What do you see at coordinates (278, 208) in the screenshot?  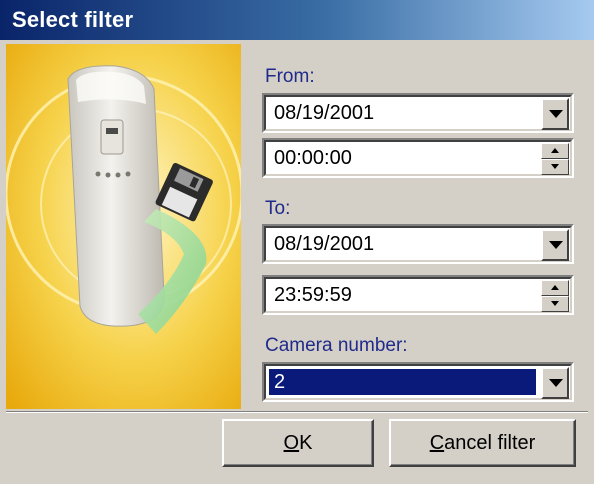 I see `to-label: To:` at bounding box center [278, 208].